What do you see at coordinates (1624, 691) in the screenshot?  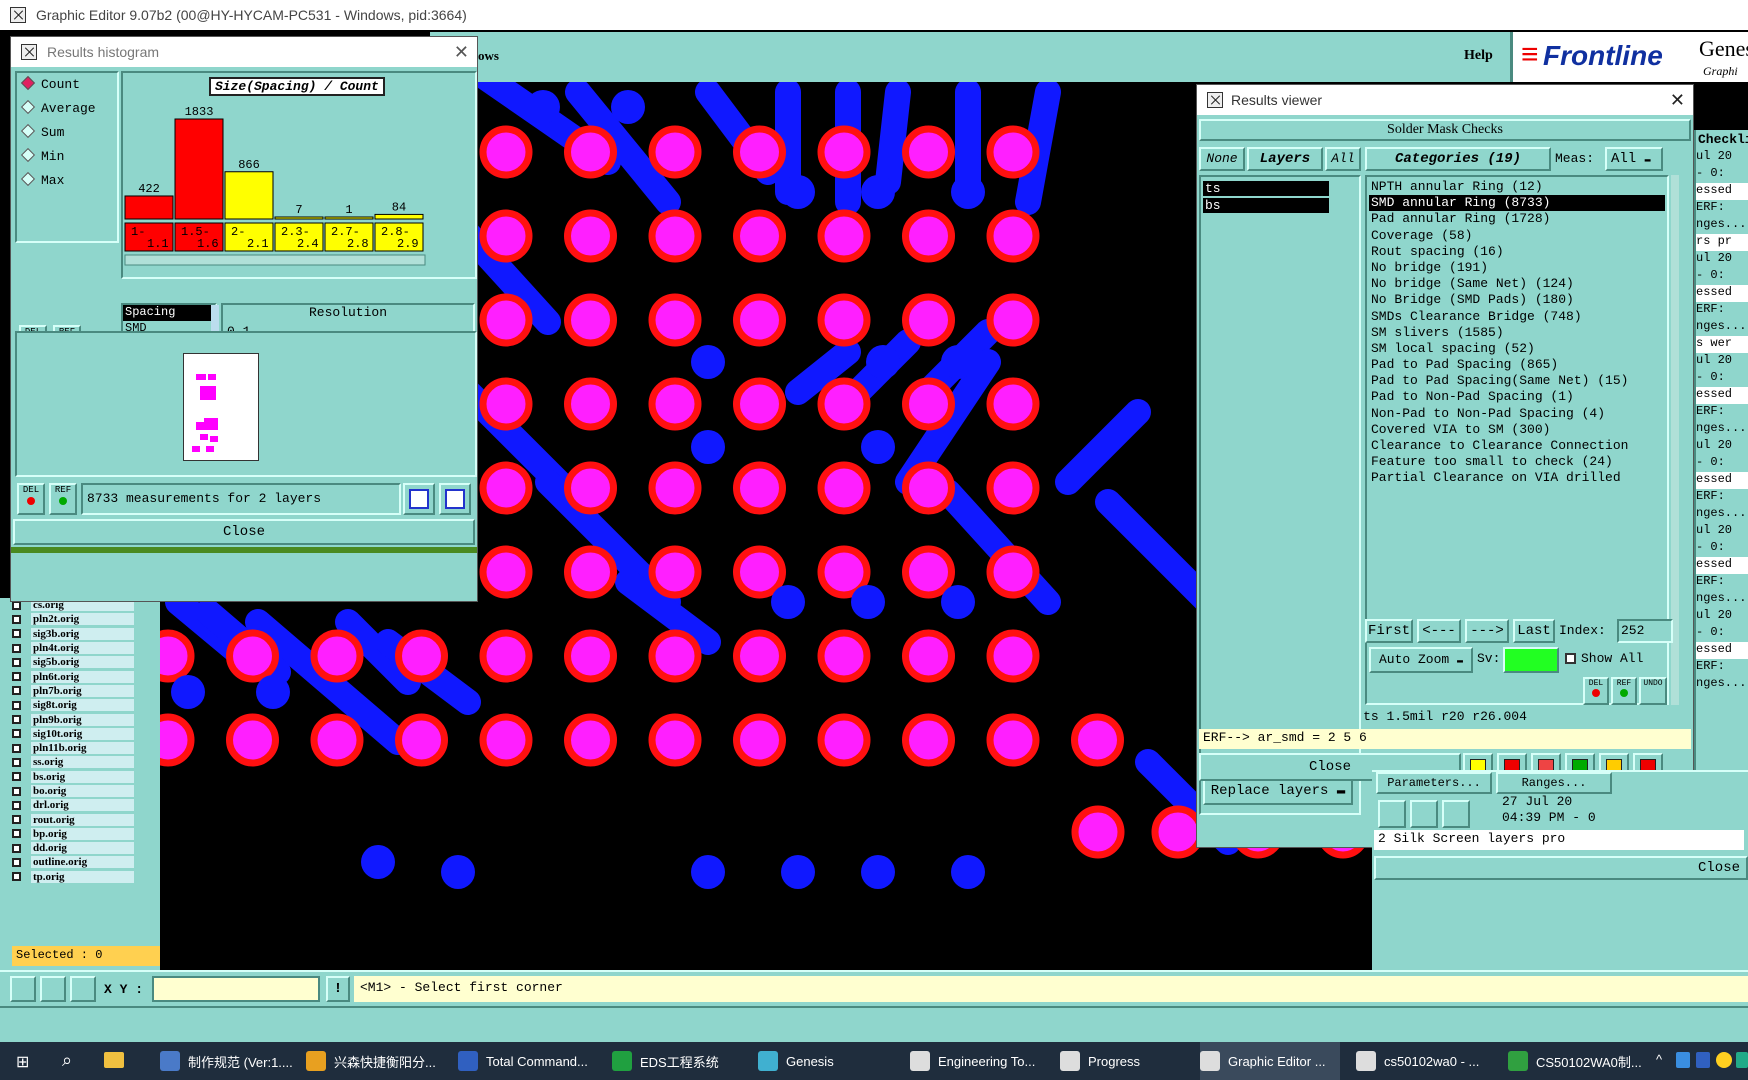 I see `ref-button: REF` at bounding box center [1624, 691].